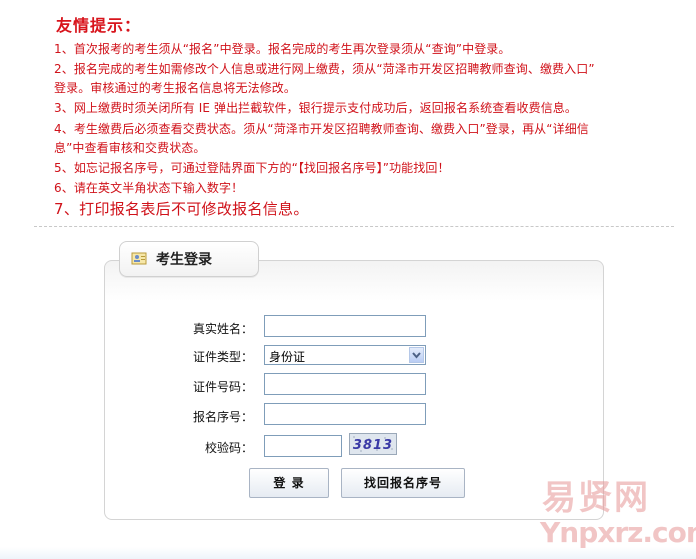 Image resolution: width=696 pixels, height=559 pixels. I want to click on captcha-input, so click(303, 446).